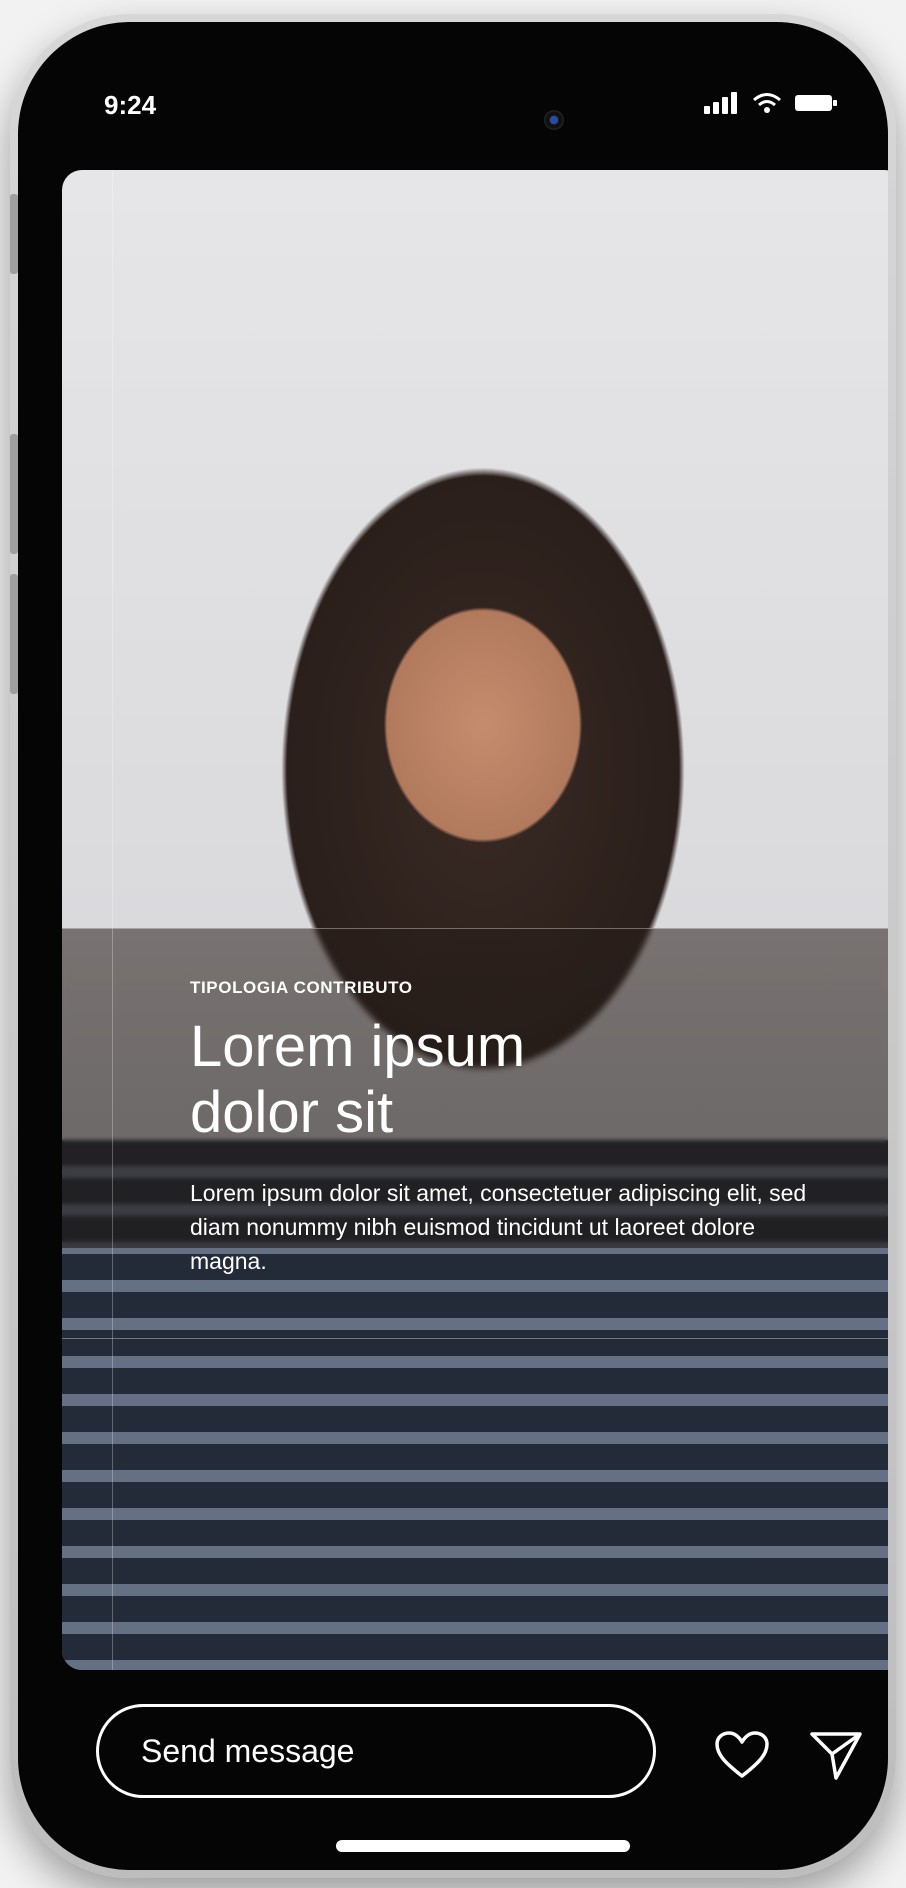  I want to click on side-button, so click(14, 234).